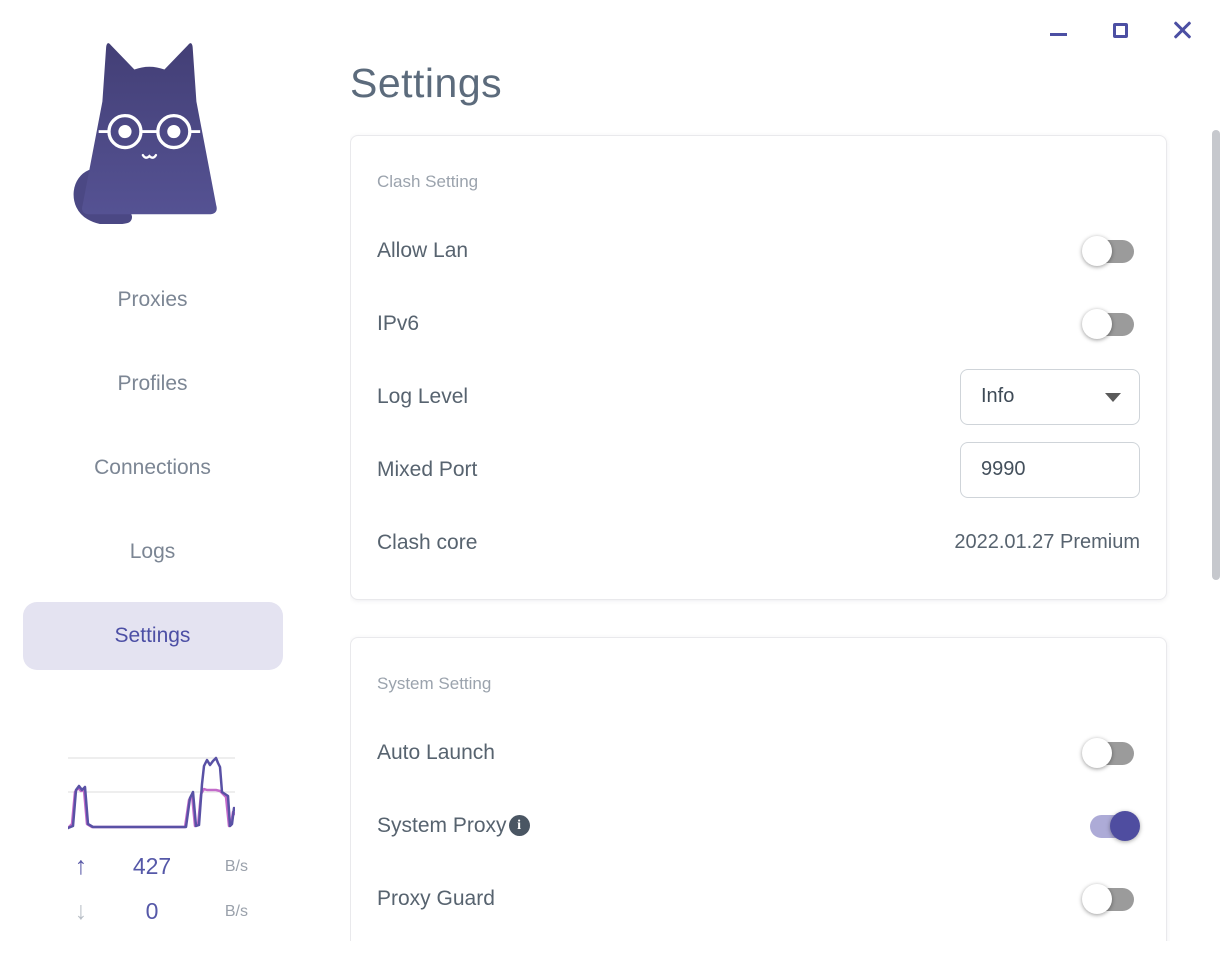 The width and height of the screenshot is (1222, 956). I want to click on row-label: System Proxy, so click(442, 825).